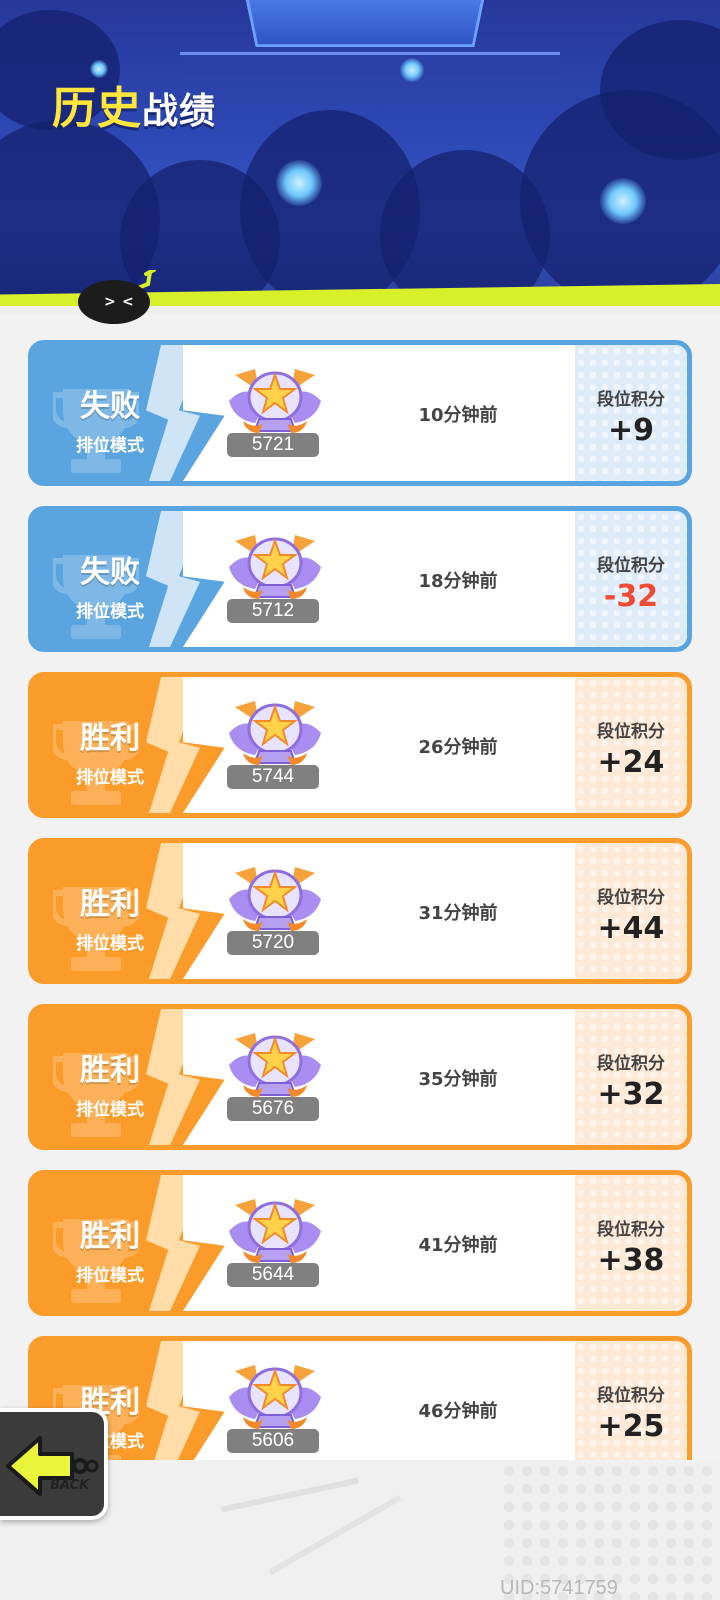 The height and width of the screenshot is (1600, 720). I want to click on points-panel: 段位积分 +32, so click(631, 1077).